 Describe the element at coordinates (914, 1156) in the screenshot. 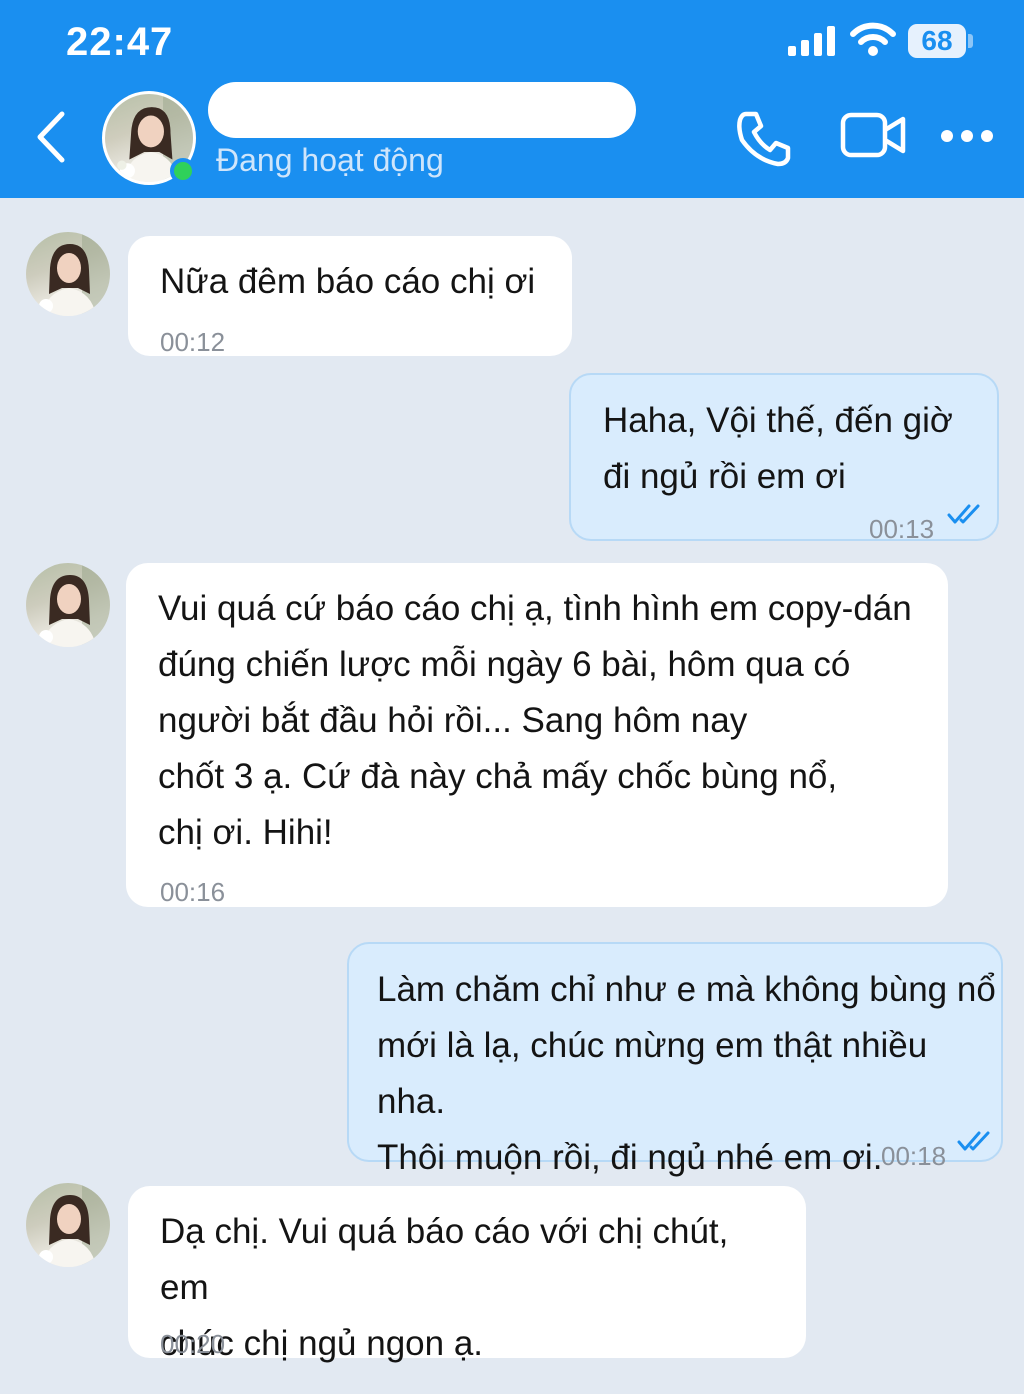

I see `message-time: 00:18` at that location.